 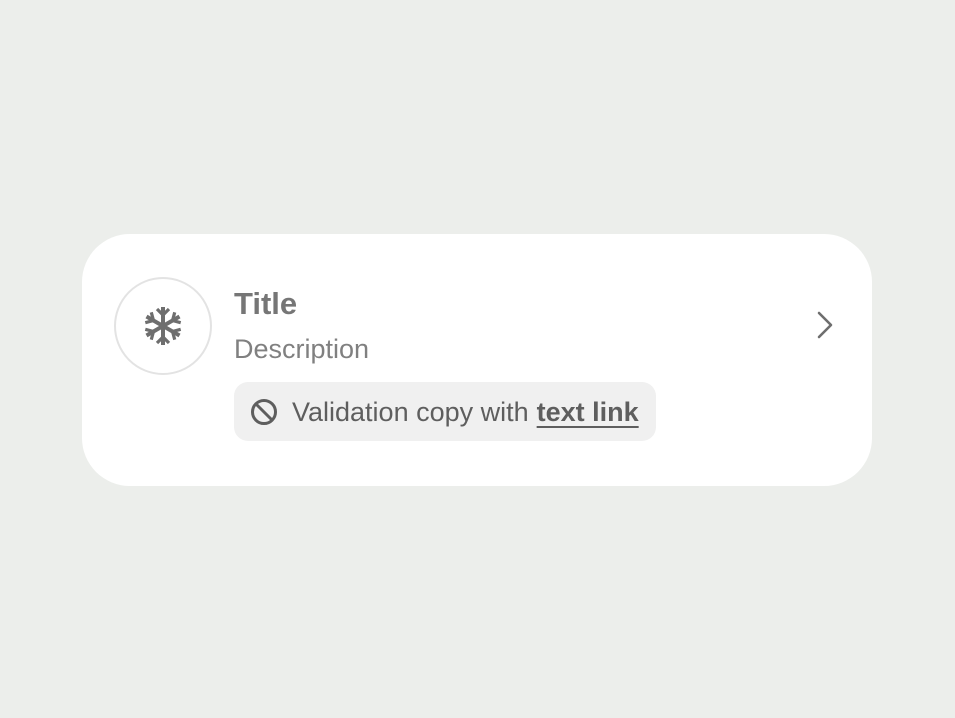 I want to click on card-description: Description, so click(x=302, y=349).